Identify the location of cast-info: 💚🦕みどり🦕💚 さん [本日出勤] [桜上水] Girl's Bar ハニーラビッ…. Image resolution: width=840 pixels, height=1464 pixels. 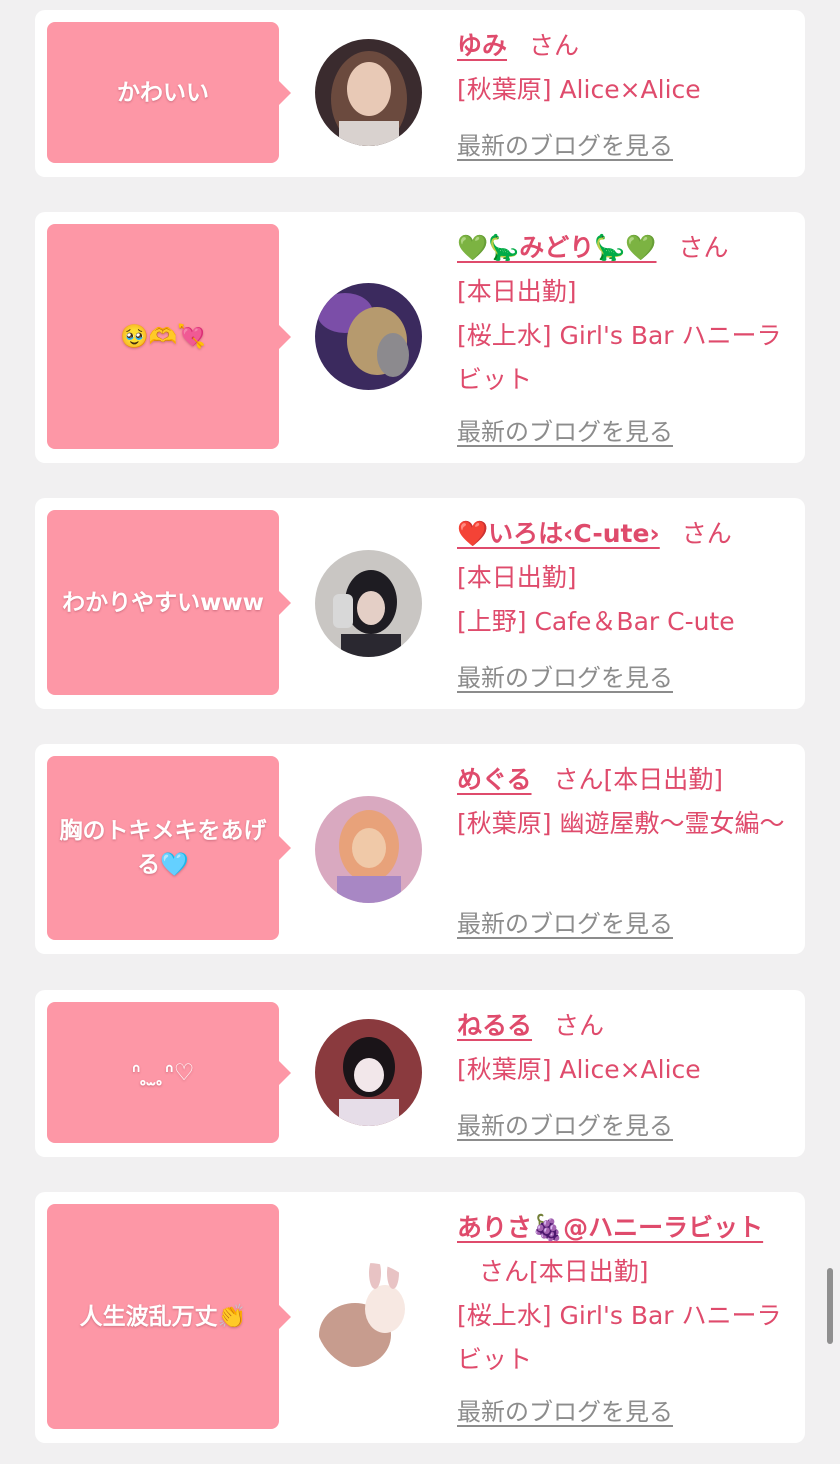
(624, 314).